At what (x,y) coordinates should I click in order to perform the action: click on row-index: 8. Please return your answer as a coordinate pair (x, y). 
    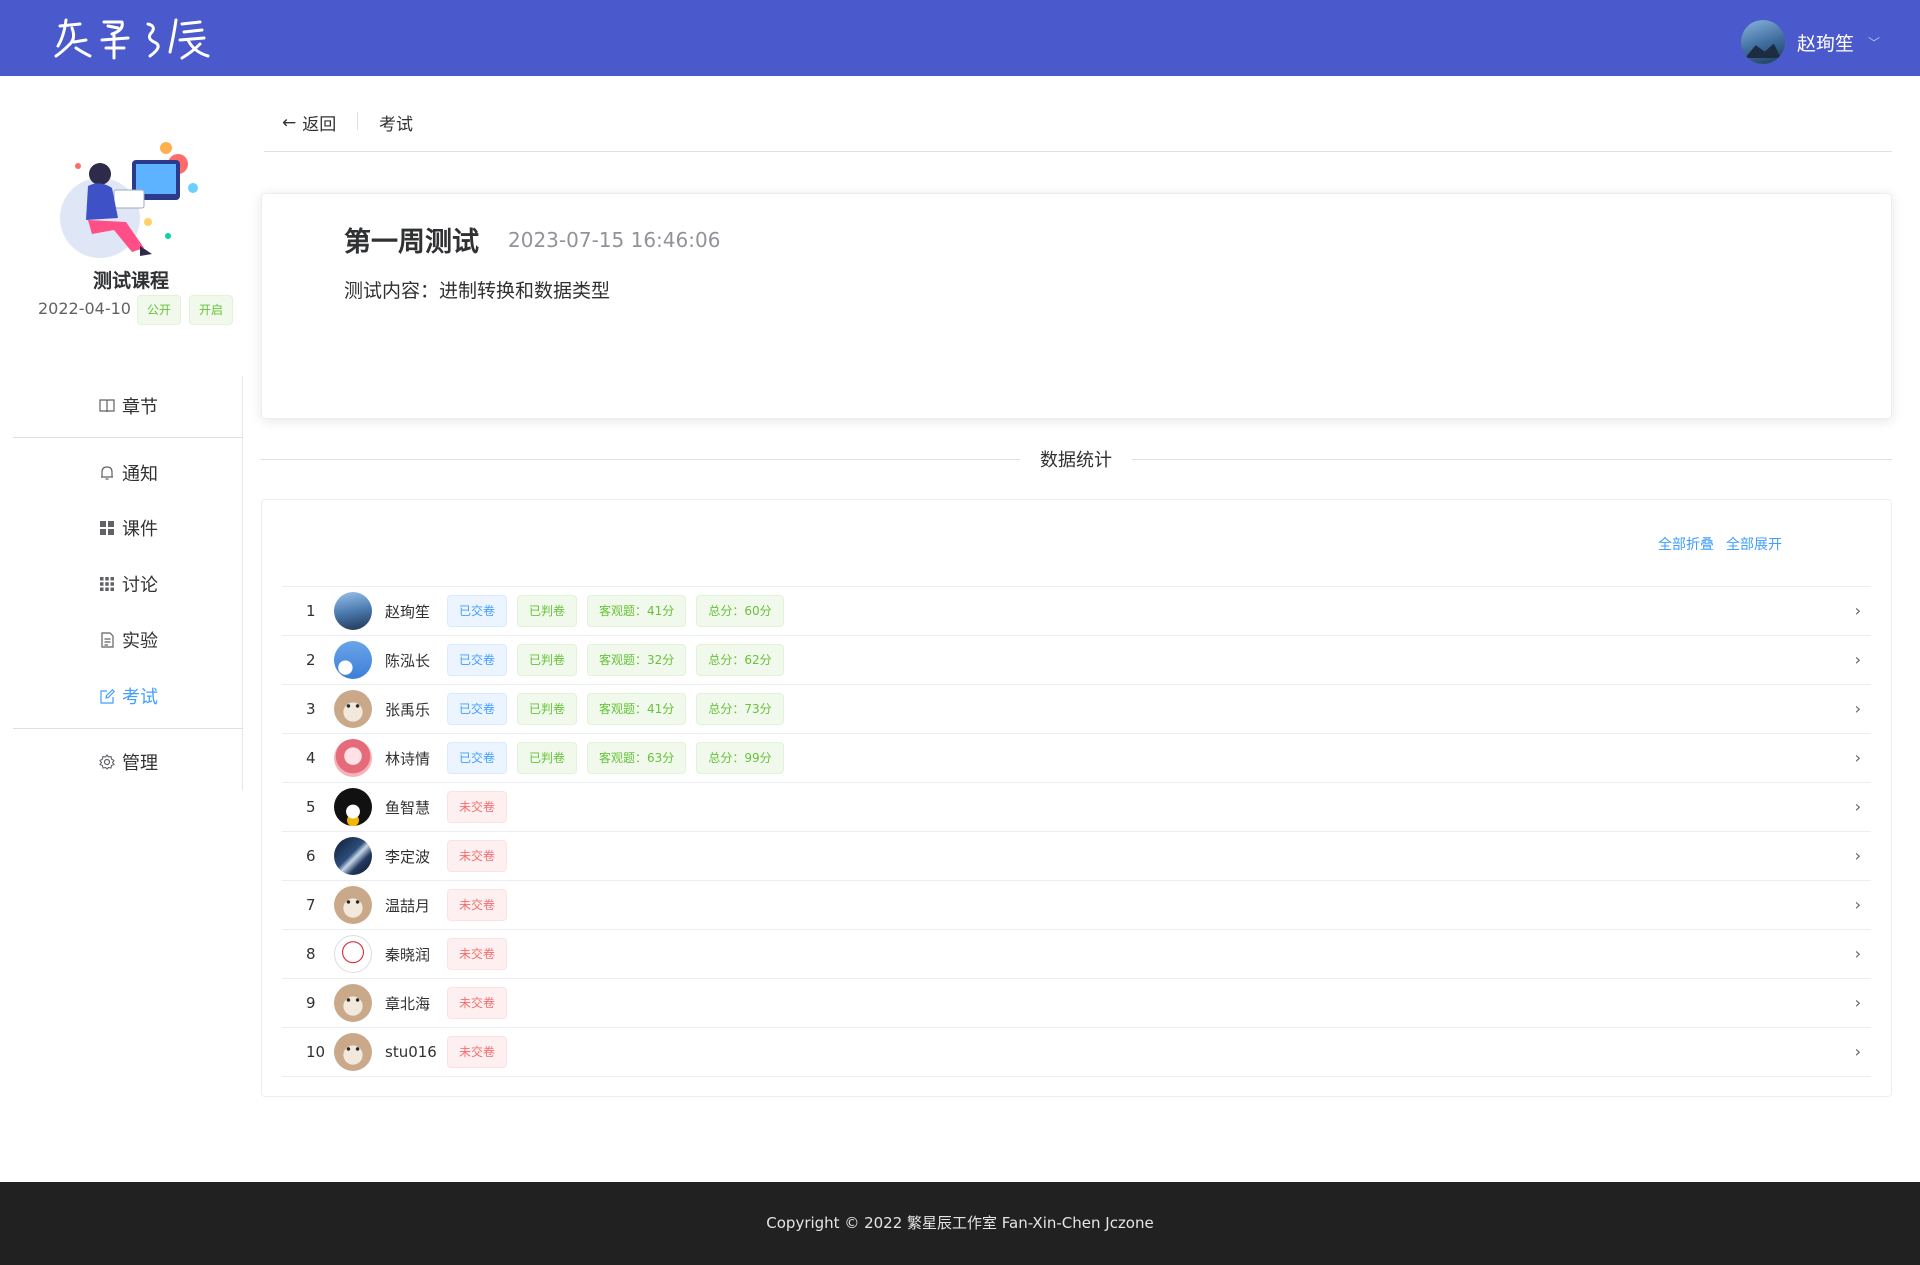
    Looking at the image, I should click on (311, 954).